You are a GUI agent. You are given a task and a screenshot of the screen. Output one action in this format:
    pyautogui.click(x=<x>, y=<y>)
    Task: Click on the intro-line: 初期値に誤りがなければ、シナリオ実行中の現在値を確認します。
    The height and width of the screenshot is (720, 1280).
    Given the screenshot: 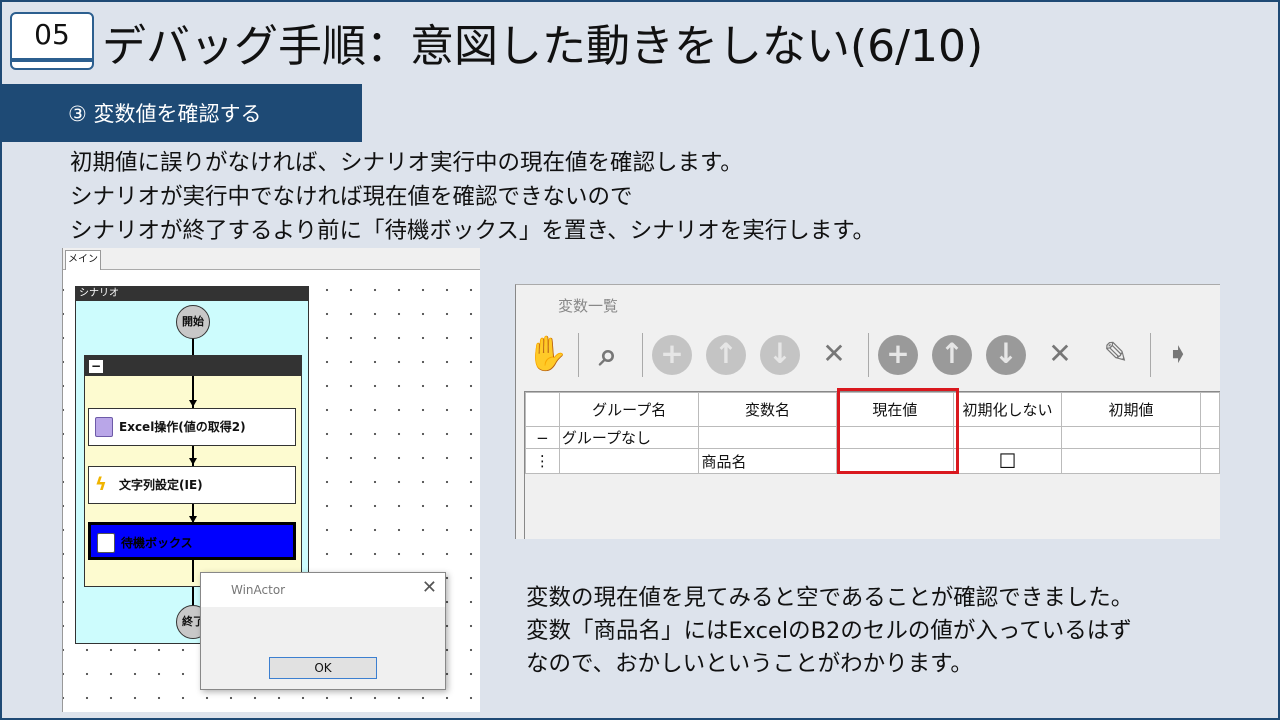 What is the action you would take?
    pyautogui.click(x=406, y=163)
    